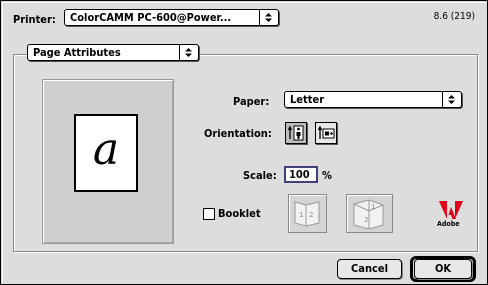 Image resolution: width=488 pixels, height=285 pixels. Describe the element at coordinates (373, 99) in the screenshot. I see `paper-popup: Letter` at that location.